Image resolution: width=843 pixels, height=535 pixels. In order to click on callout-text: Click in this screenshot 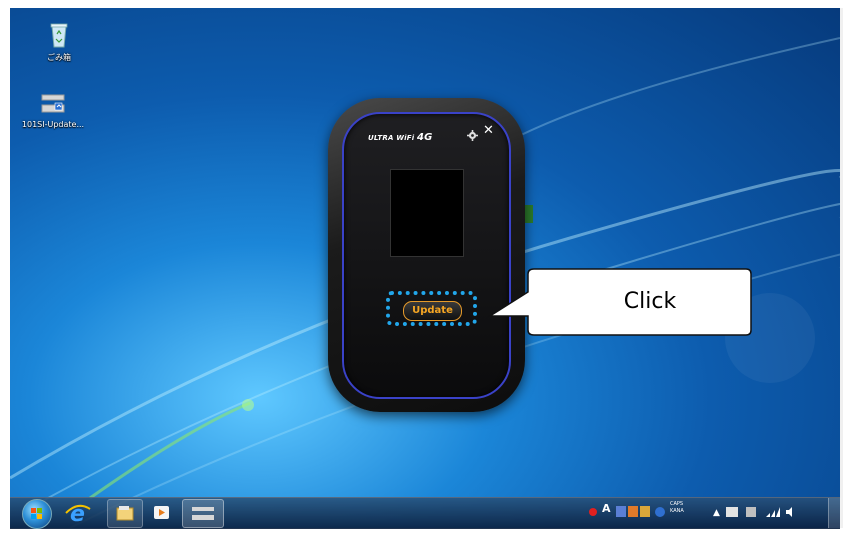, I will do `click(650, 301)`.